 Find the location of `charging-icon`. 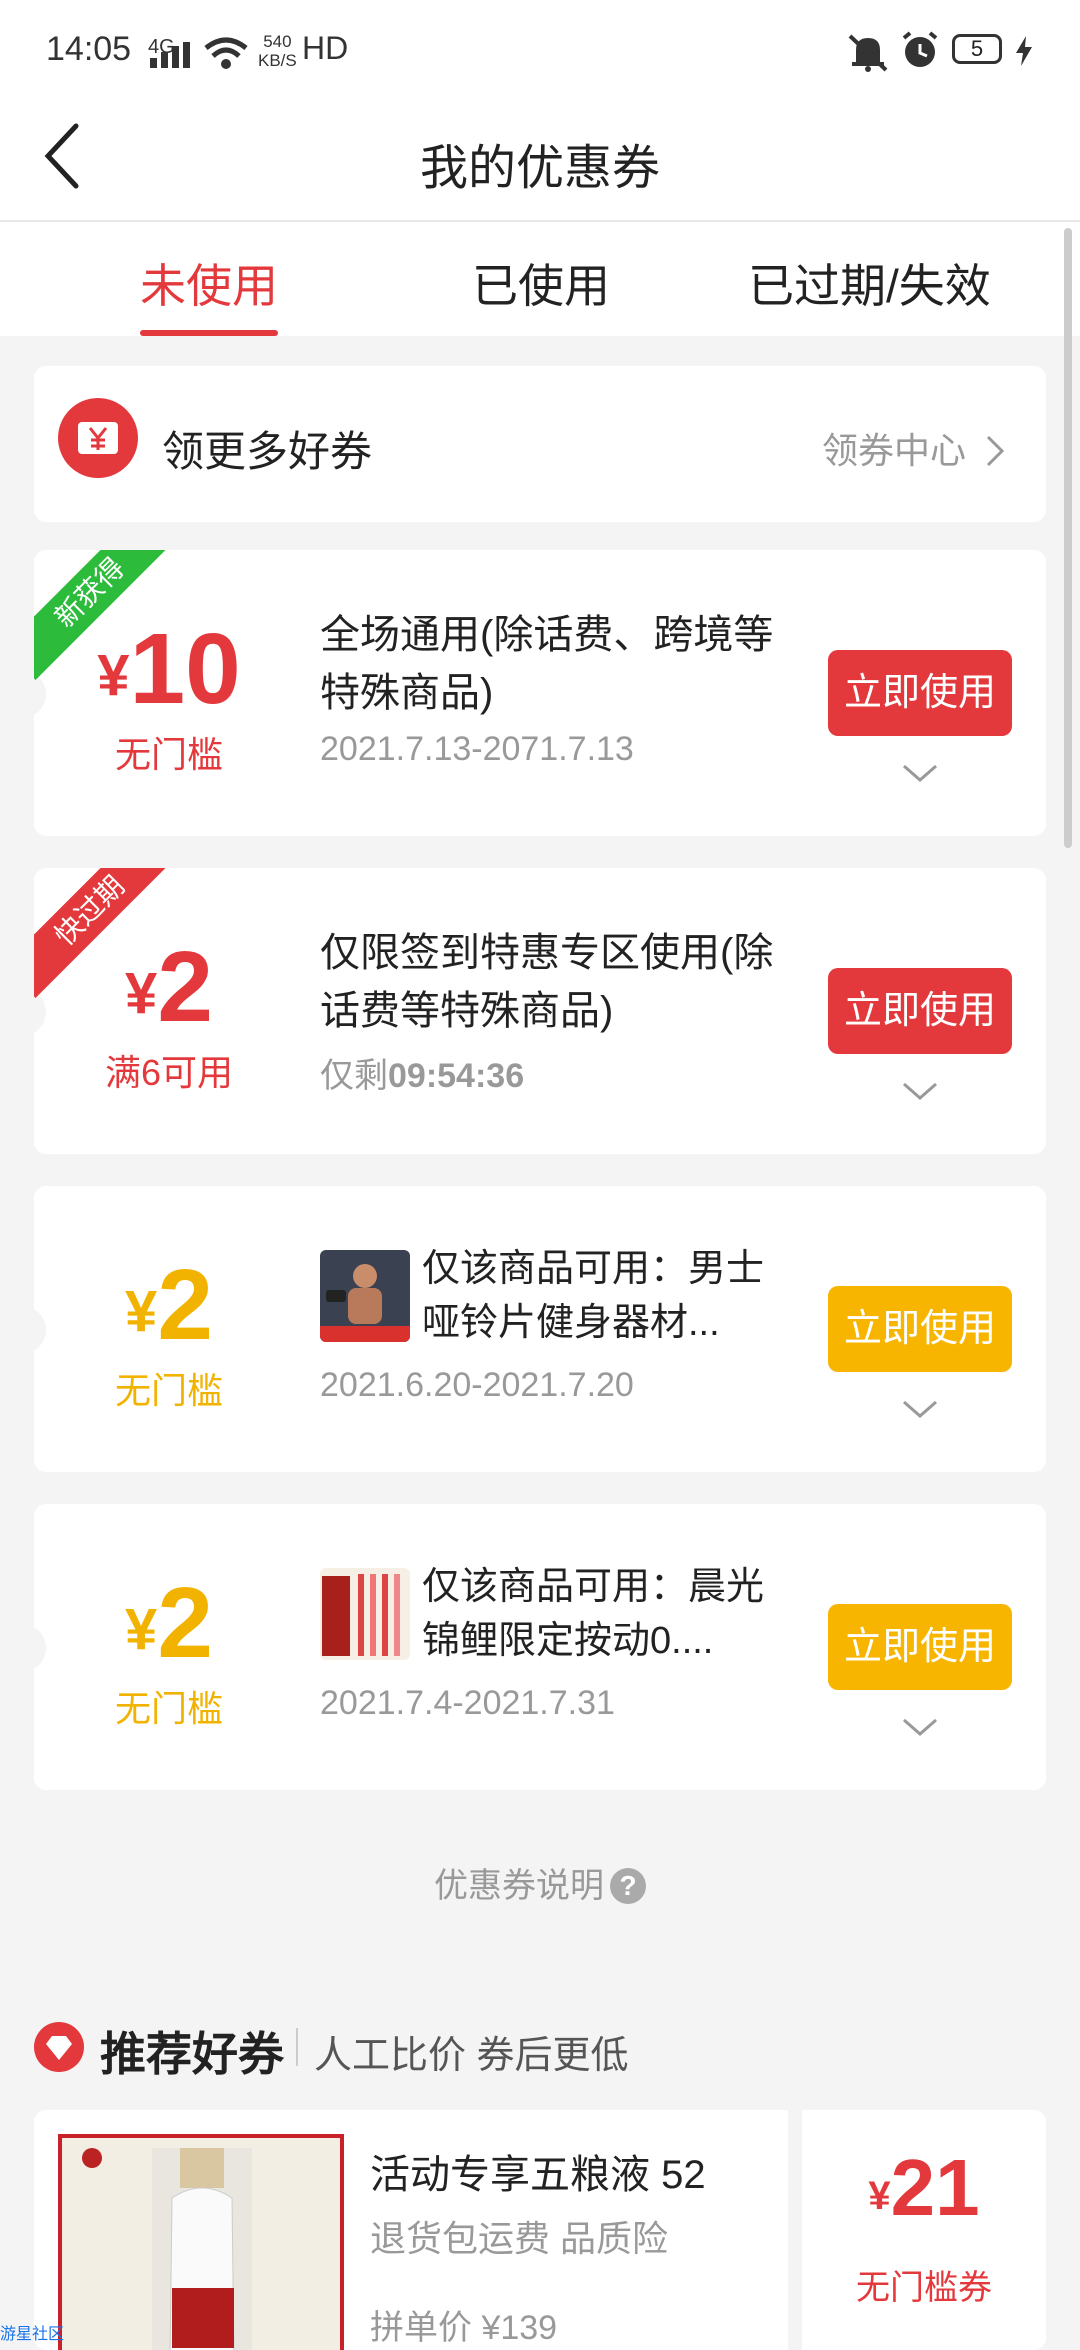

charging-icon is located at coordinates (1024, 51).